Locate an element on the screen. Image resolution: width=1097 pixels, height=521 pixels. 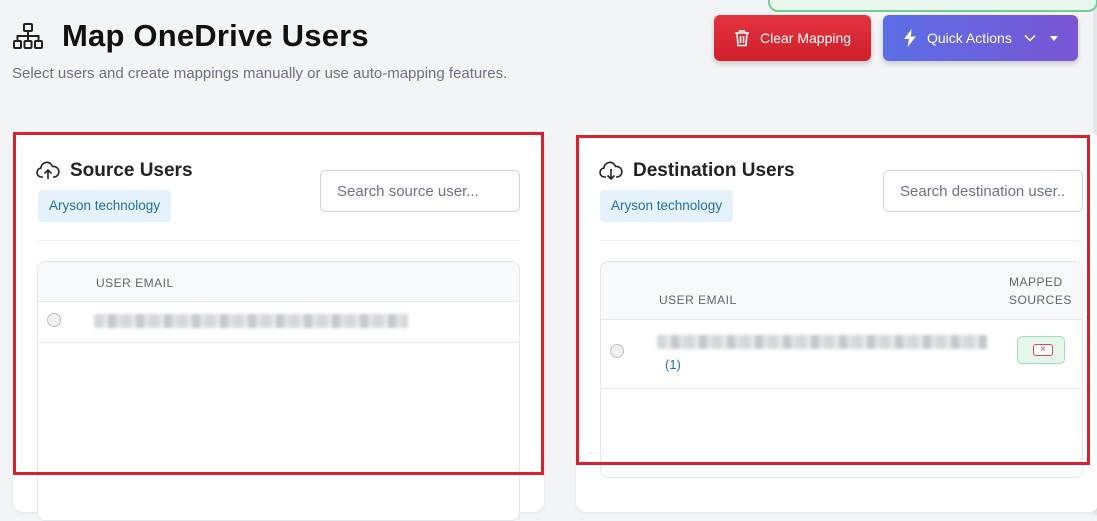
table-row: (1) × is located at coordinates (841, 354).